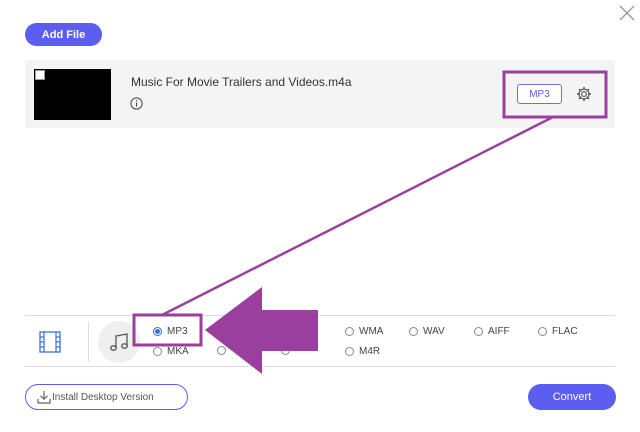 This screenshot has height=432, width=640. Describe the element at coordinates (427, 331) in the screenshot. I see `format-option-wav: WAV` at that location.